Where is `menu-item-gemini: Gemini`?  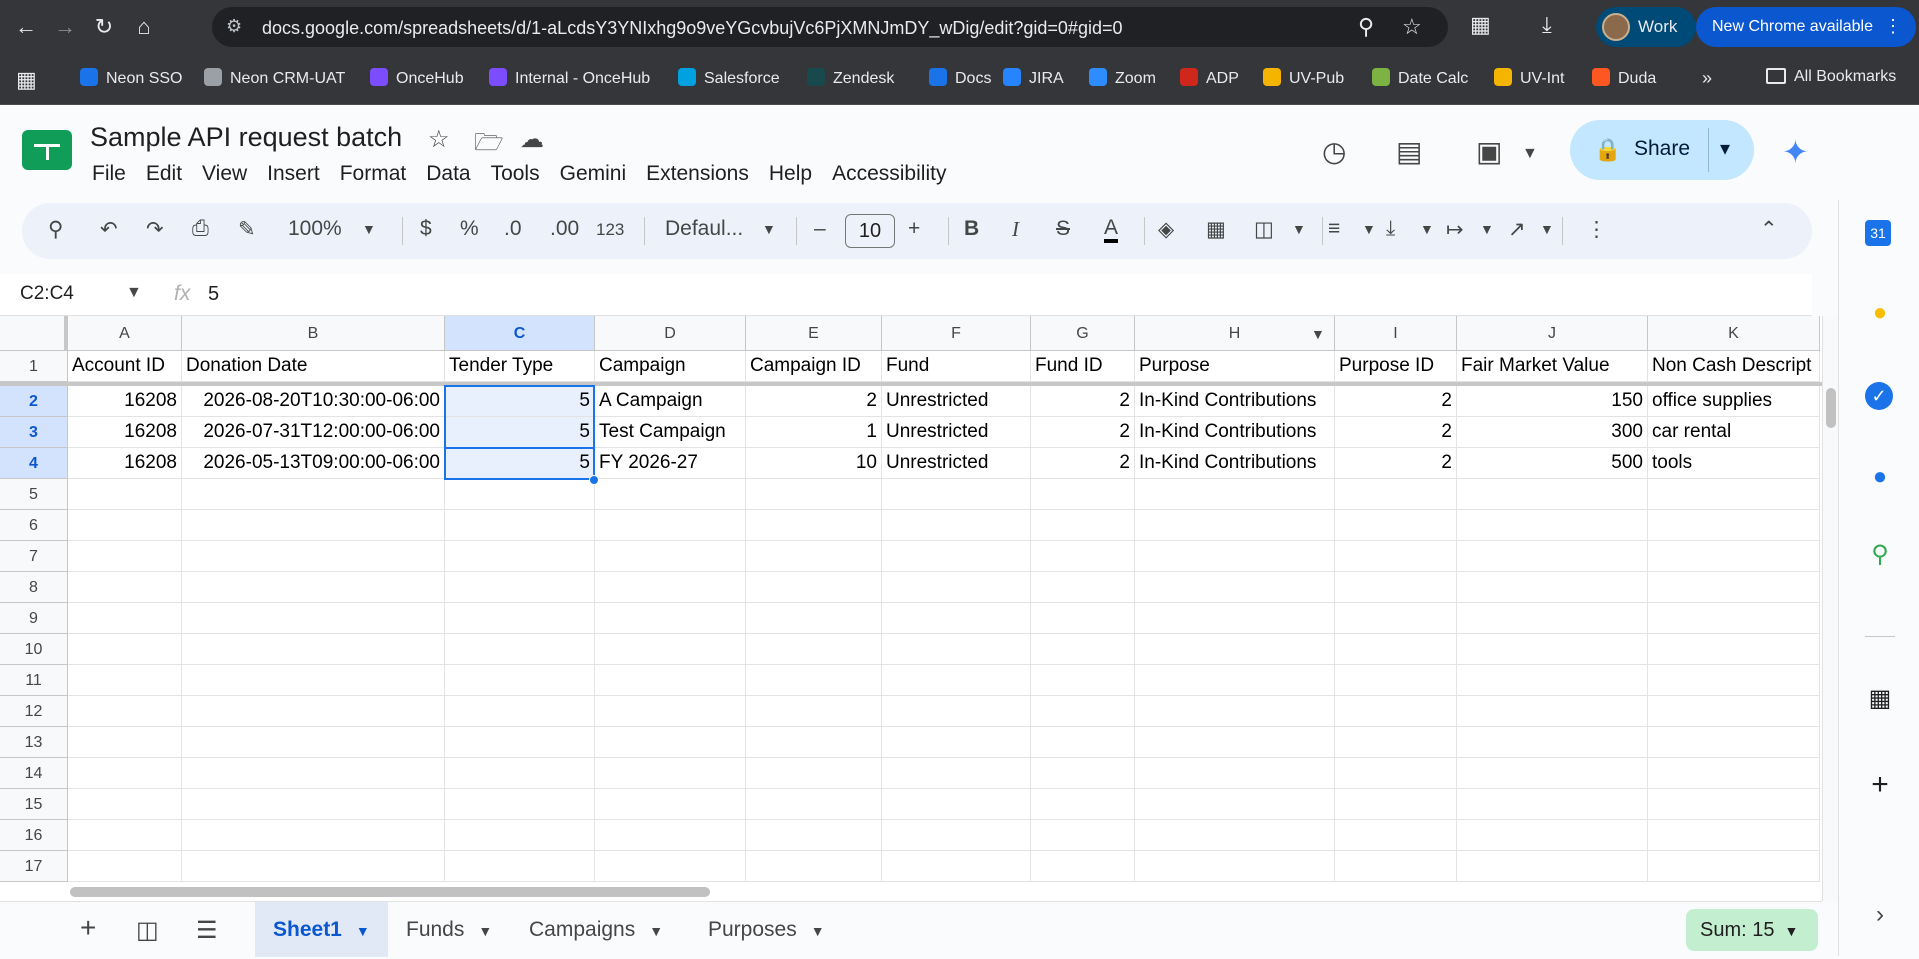 menu-item-gemini: Gemini is located at coordinates (593, 173).